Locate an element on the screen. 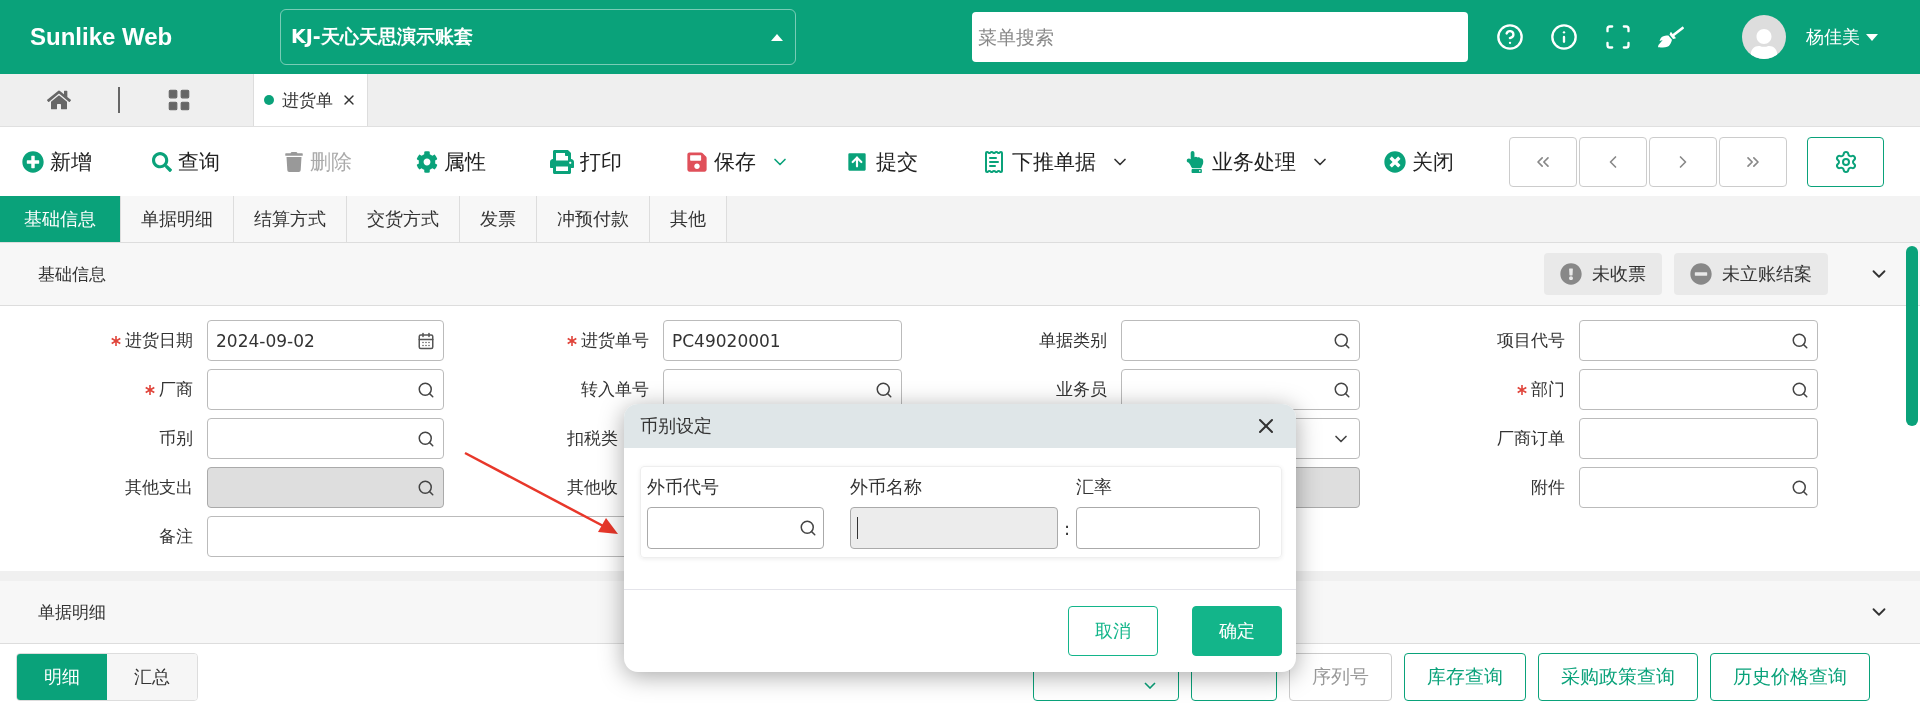 Image resolution: width=1920 pixels, height=706 pixels. field-label: 其他收 is located at coordinates (592, 487).